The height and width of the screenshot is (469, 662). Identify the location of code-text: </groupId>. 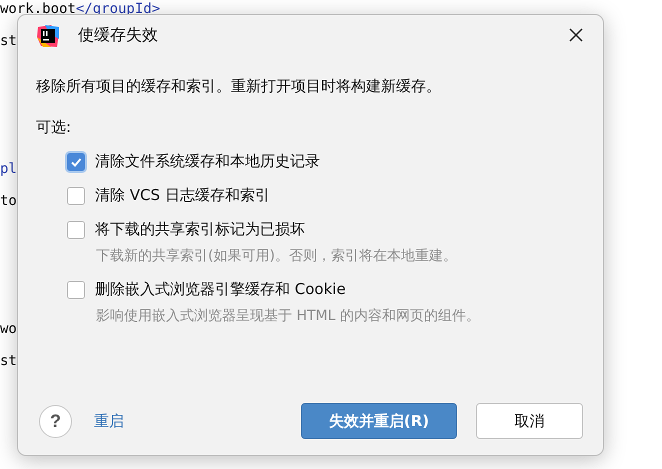
(118, 9).